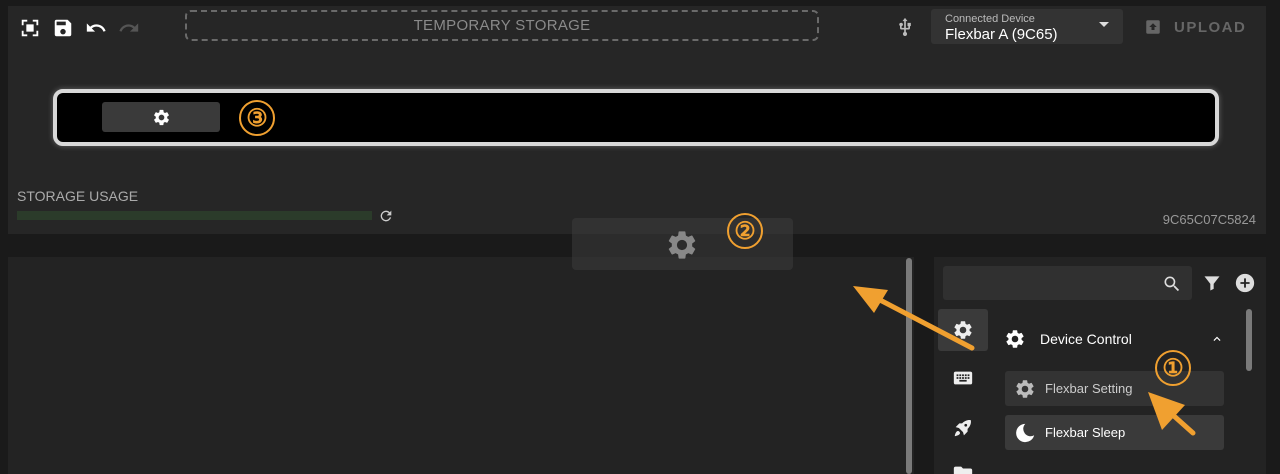  Describe the element at coordinates (1025, 432) in the screenshot. I see `moon-icon` at that location.